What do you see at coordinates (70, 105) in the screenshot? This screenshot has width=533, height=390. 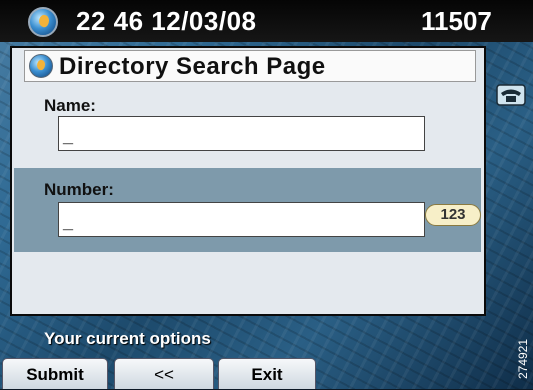 I see `name-label: Name:` at bounding box center [70, 105].